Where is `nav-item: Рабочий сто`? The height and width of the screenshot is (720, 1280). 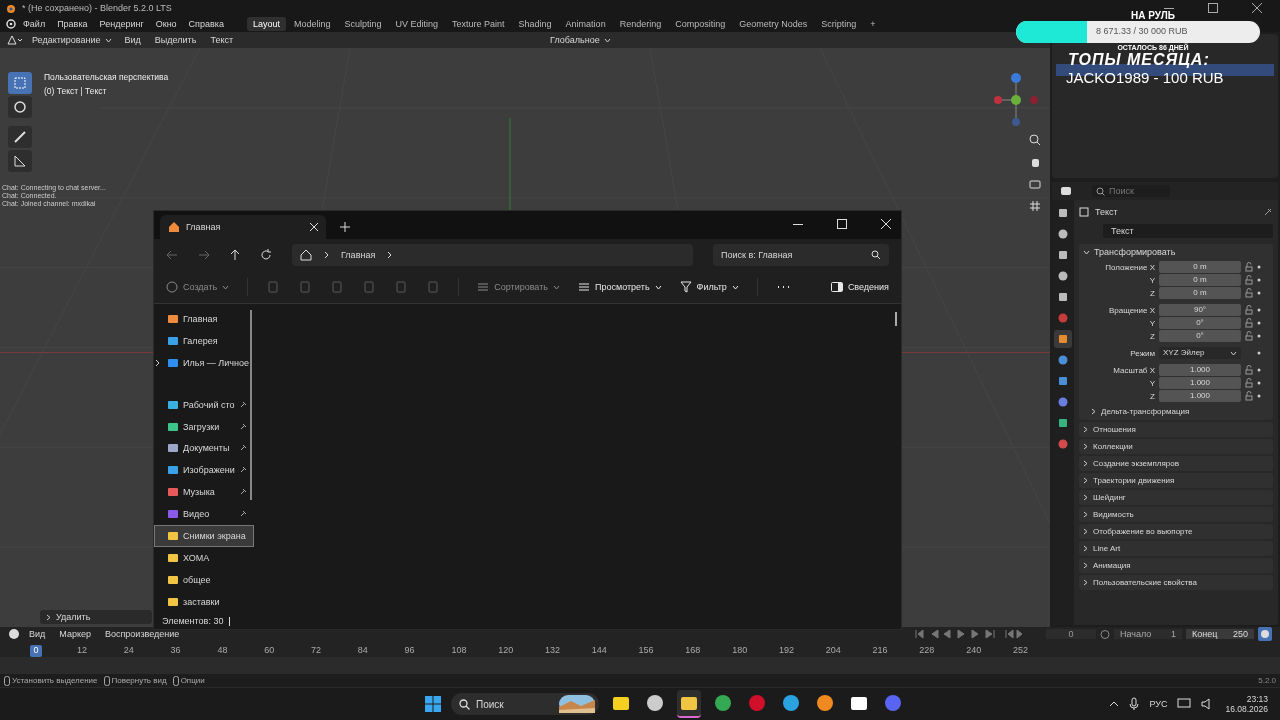
nav-item: Рабочий сто is located at coordinates (204, 404).